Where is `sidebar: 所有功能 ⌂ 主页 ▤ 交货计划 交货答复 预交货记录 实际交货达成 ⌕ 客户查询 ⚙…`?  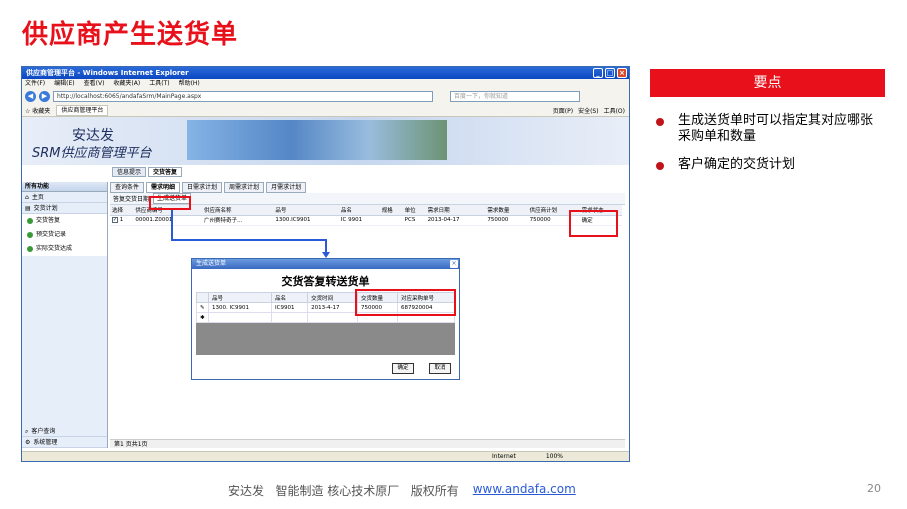 sidebar: 所有功能 ⌂ 主页 ▤ 交货计划 交货答复 预交货记录 实际交货达成 ⌕ 客户查询 ⚙… is located at coordinates (65, 315).